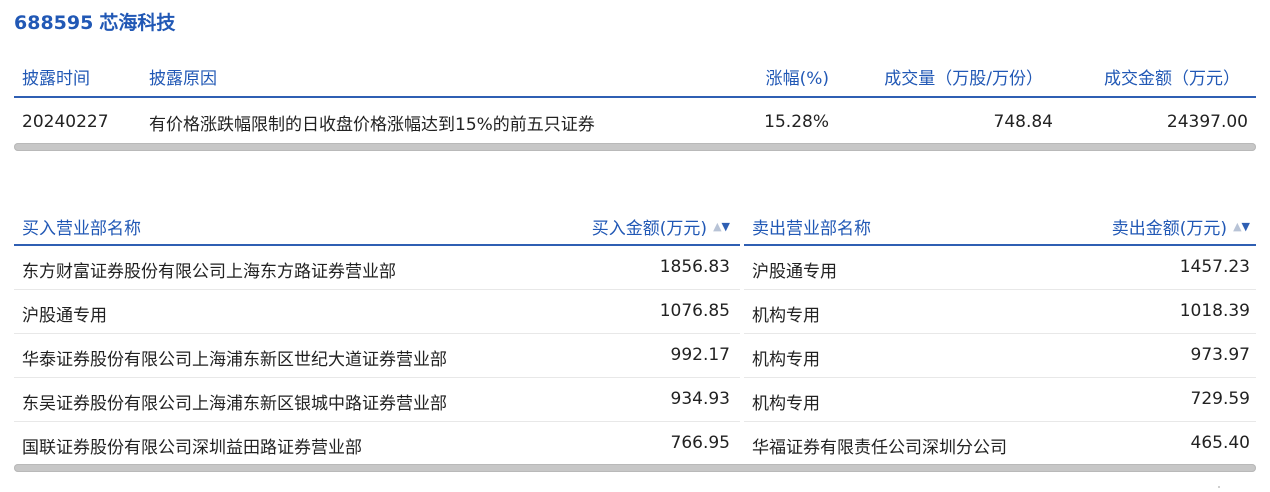  I want to click on cell-amount: 24397.00, so click(1207, 122).